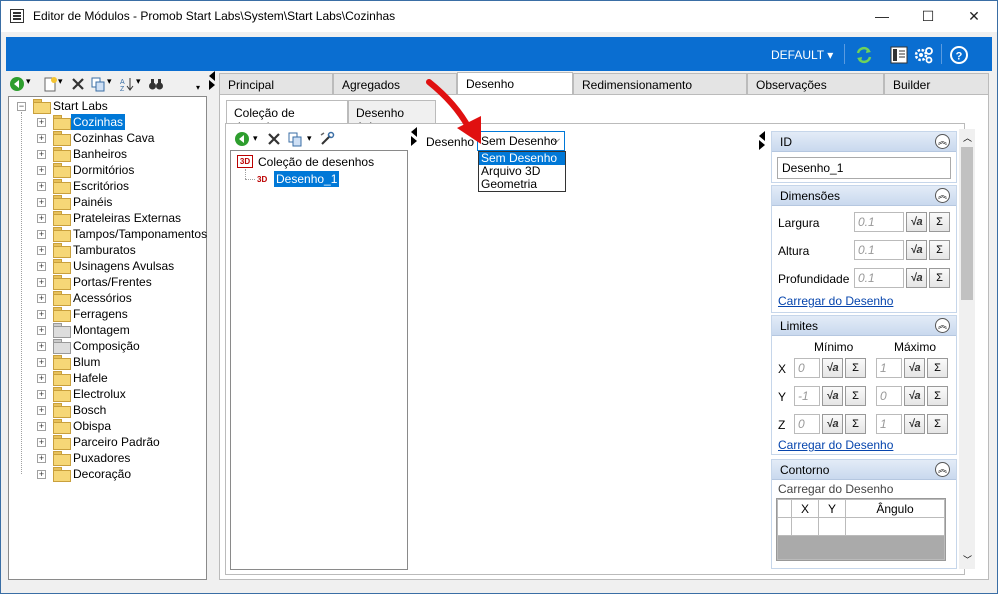 The height and width of the screenshot is (594, 998). I want to click on new-item-icon, so click(50, 84).